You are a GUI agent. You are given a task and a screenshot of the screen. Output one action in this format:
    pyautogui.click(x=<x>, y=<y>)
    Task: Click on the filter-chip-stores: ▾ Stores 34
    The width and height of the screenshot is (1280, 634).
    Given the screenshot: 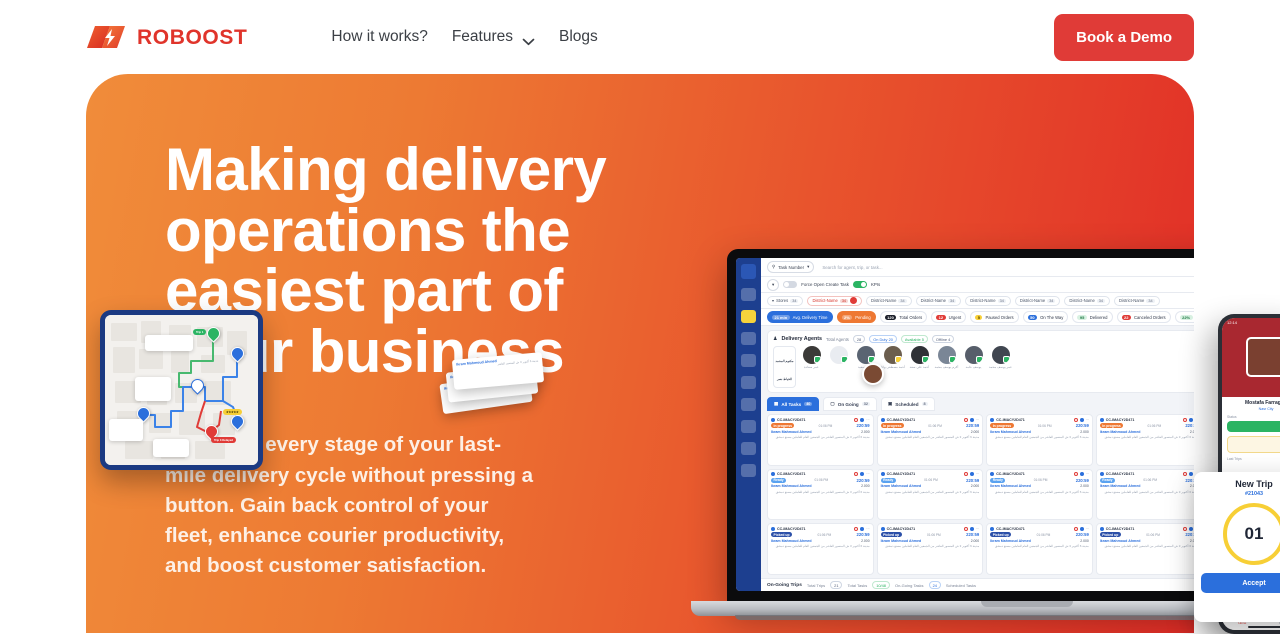 What is the action you would take?
    pyautogui.click(x=785, y=300)
    